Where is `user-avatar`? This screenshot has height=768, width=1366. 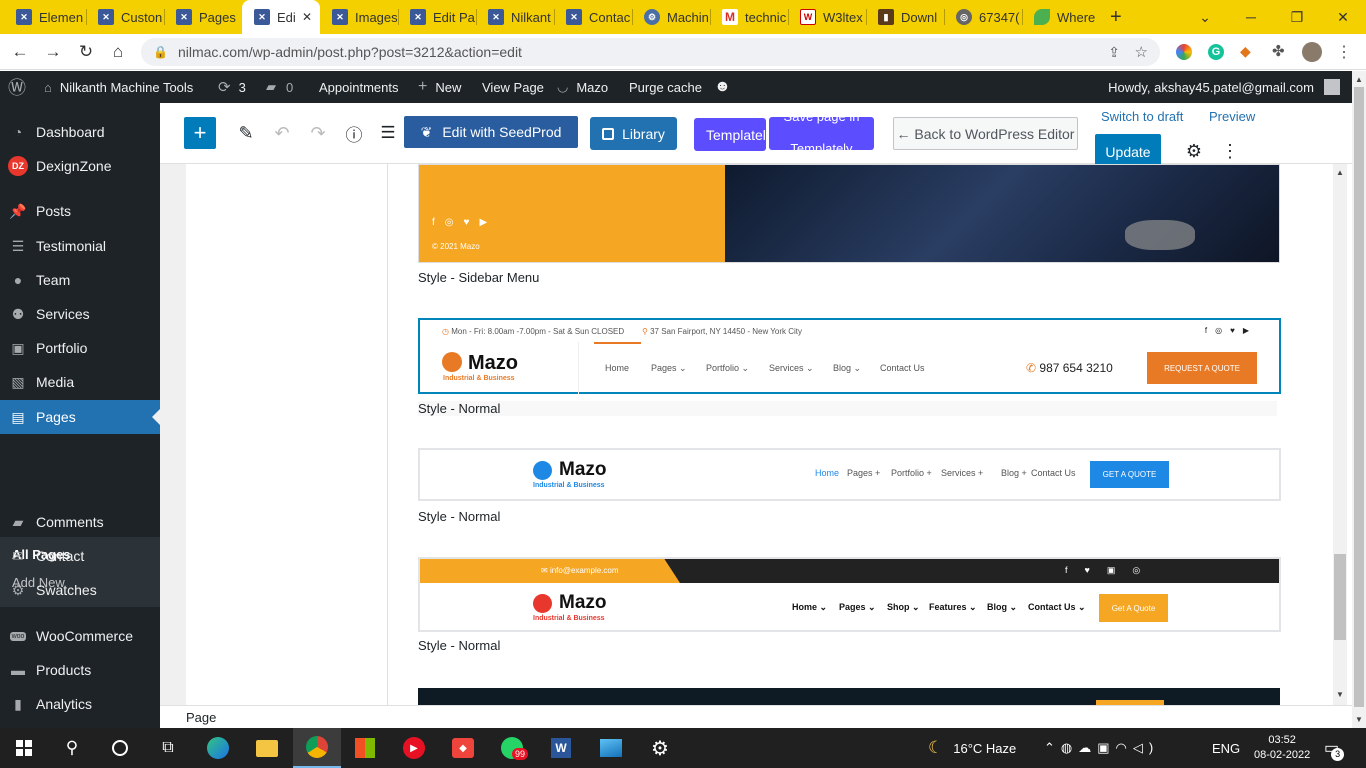
user-avatar is located at coordinates (1332, 87).